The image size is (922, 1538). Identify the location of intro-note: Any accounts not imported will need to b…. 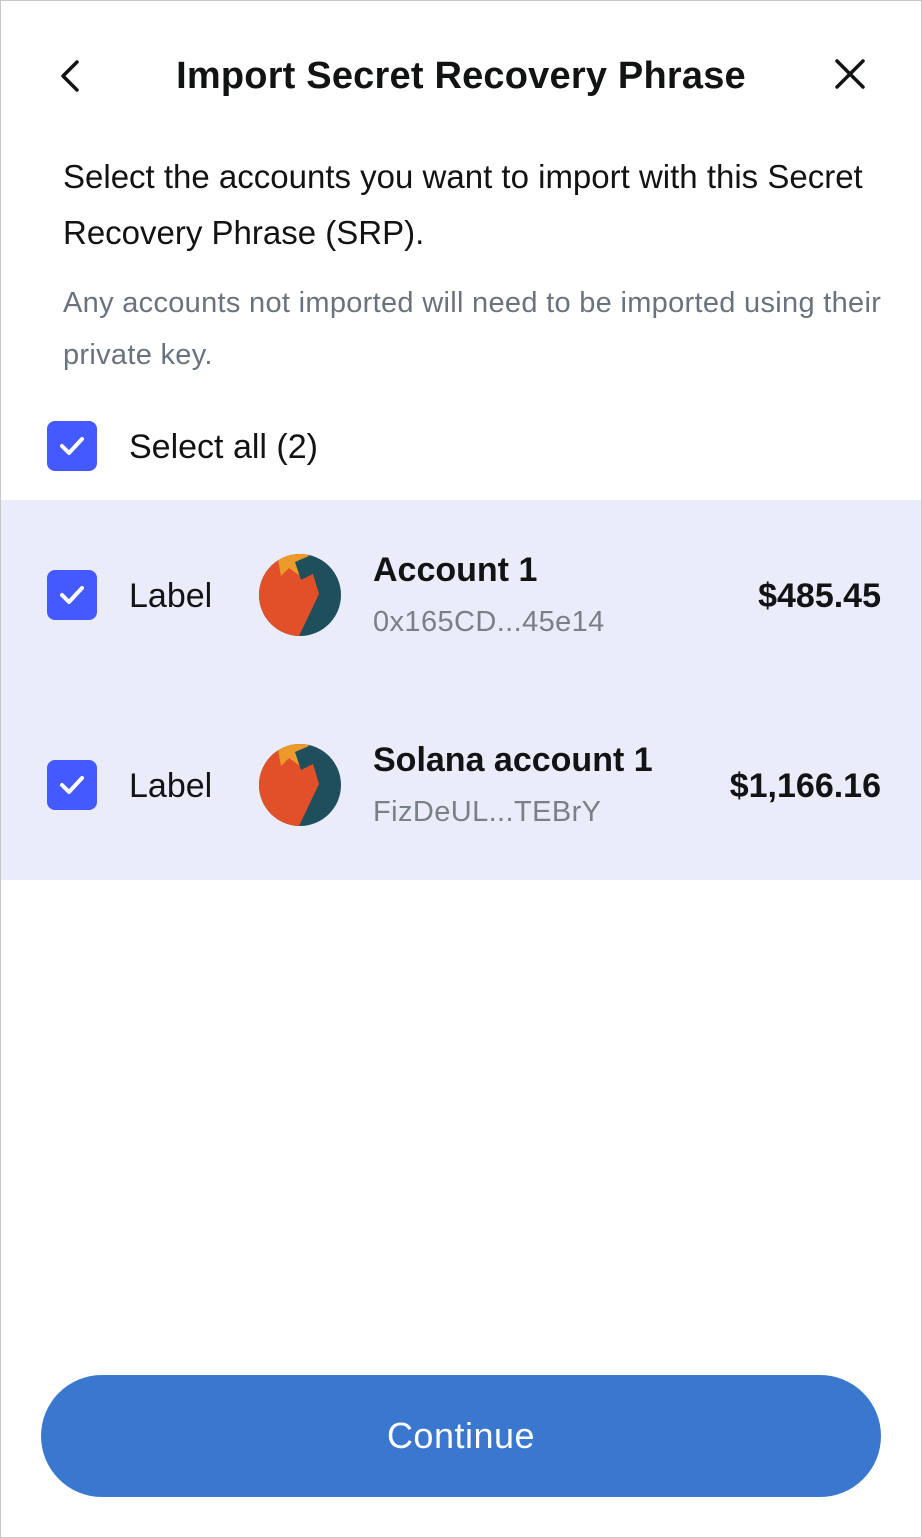
(472, 329).